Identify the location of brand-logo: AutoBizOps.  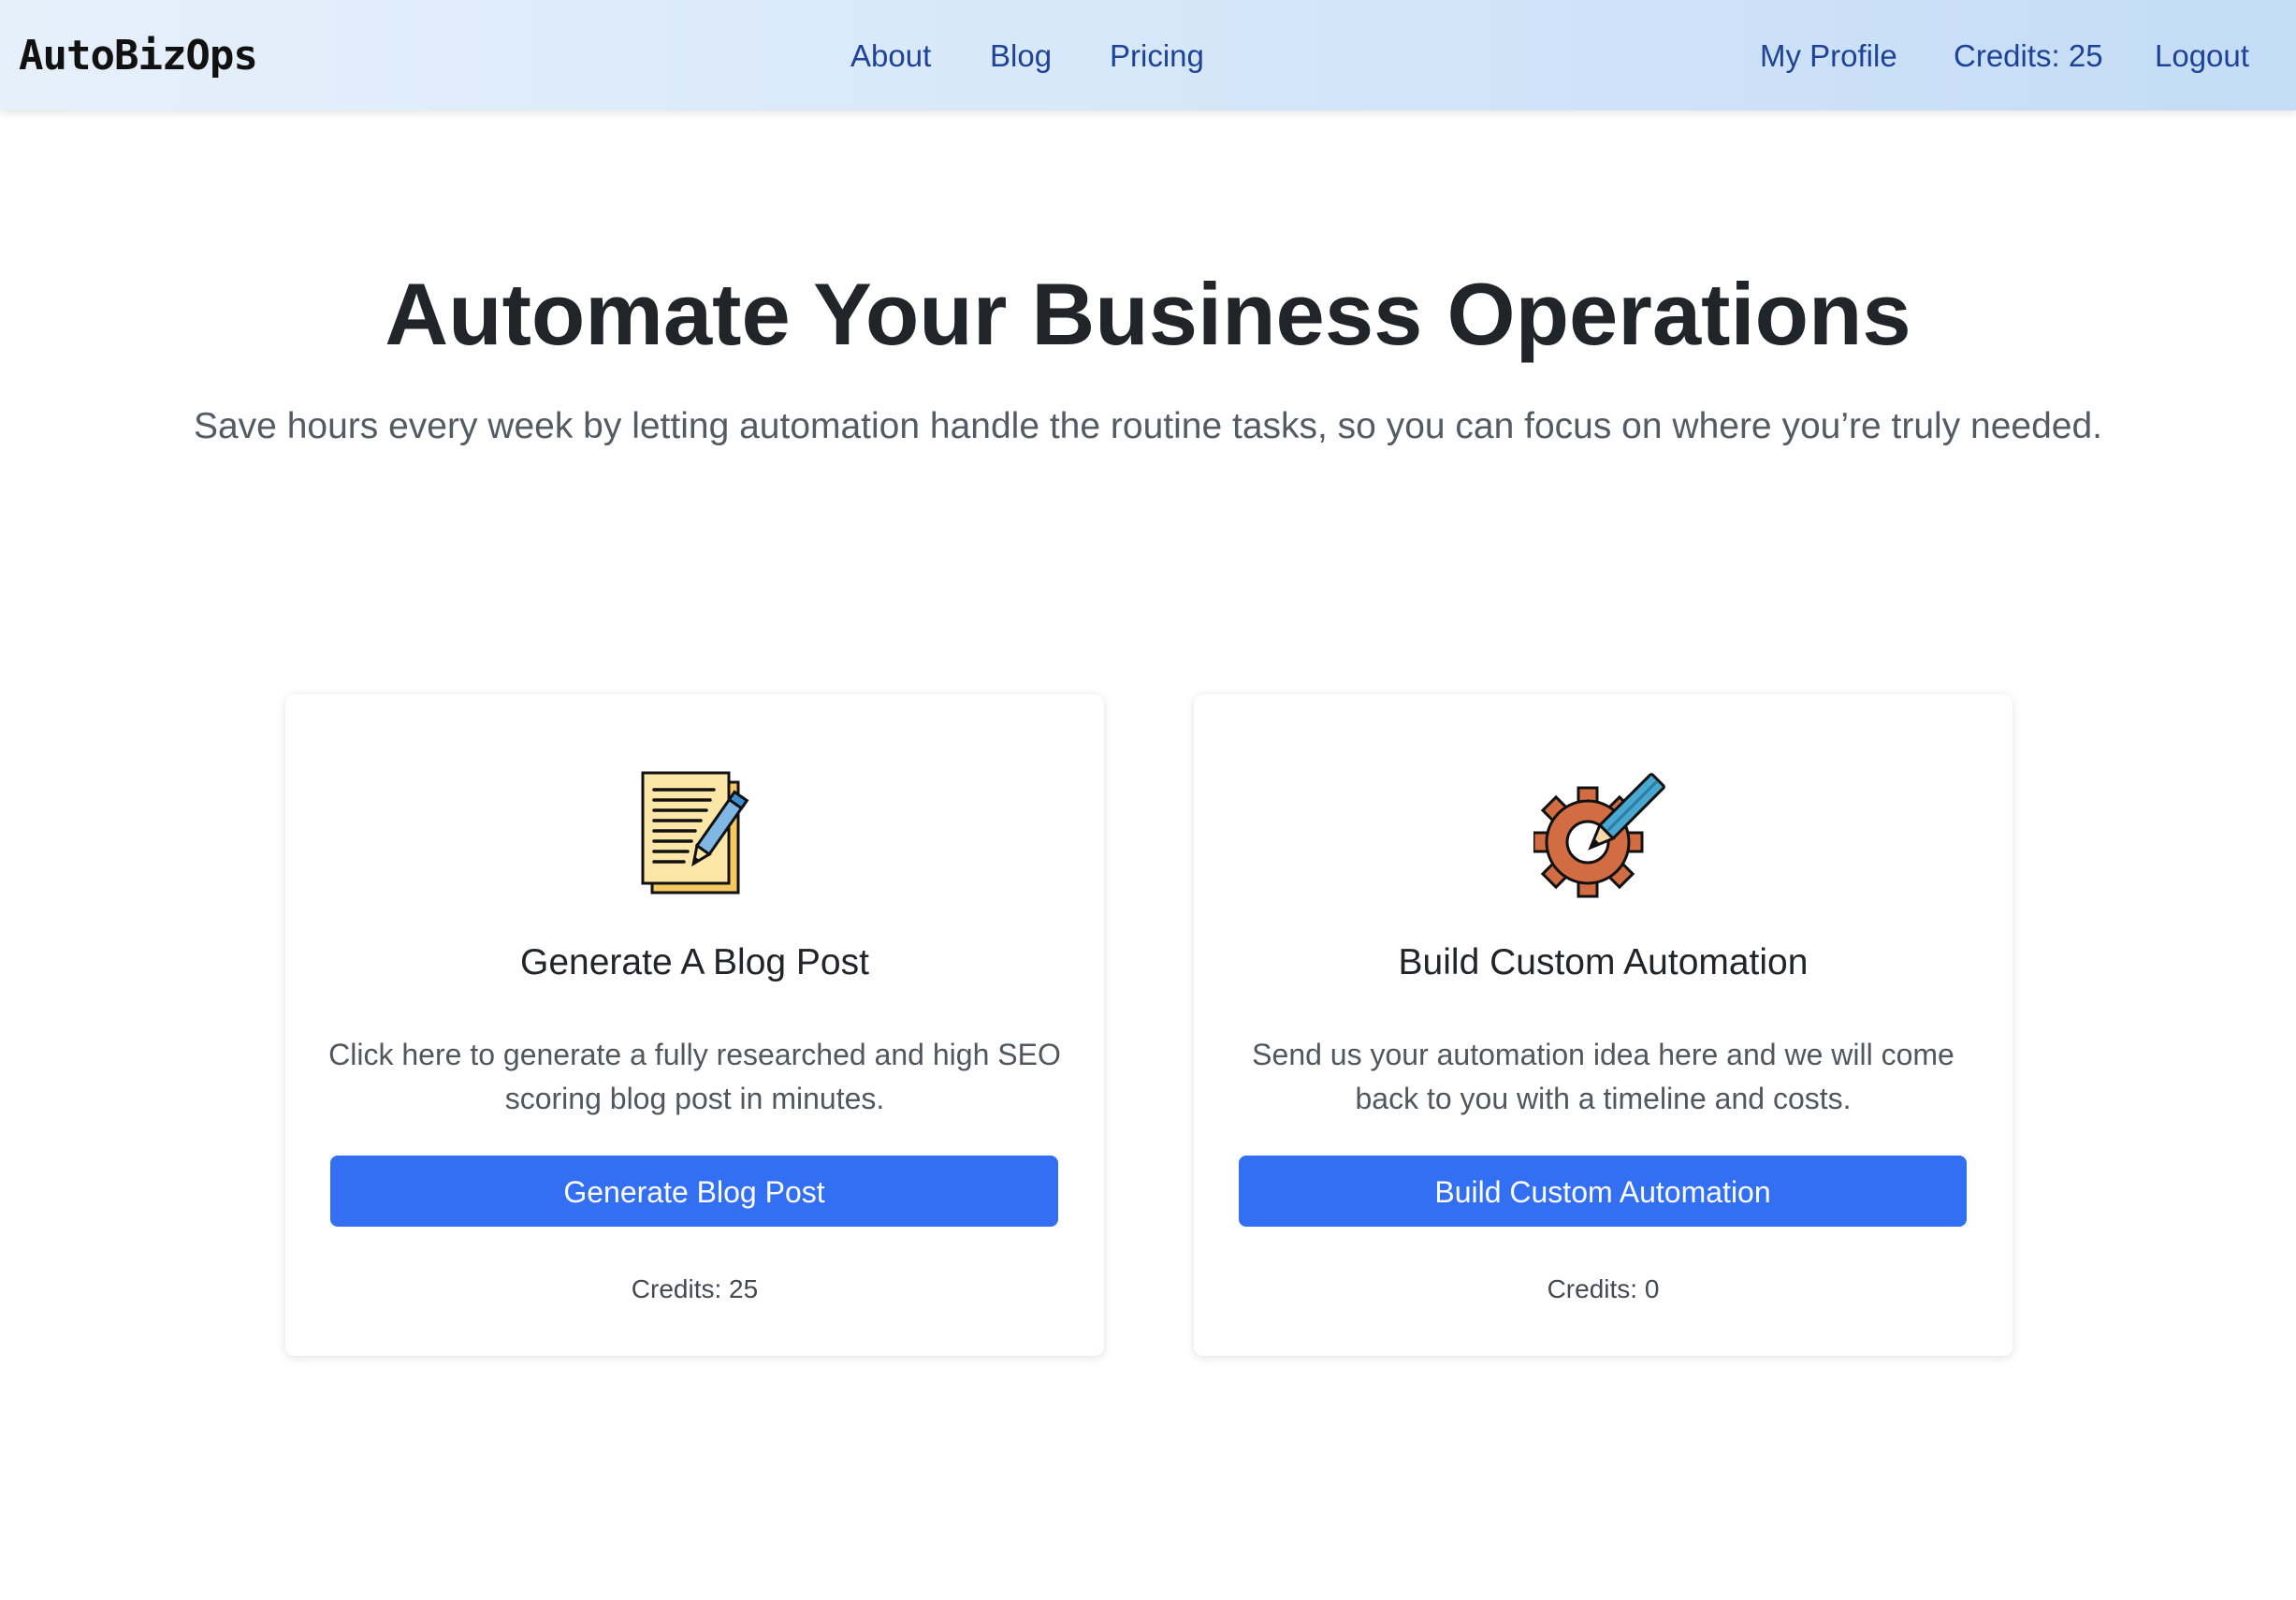
(138, 56).